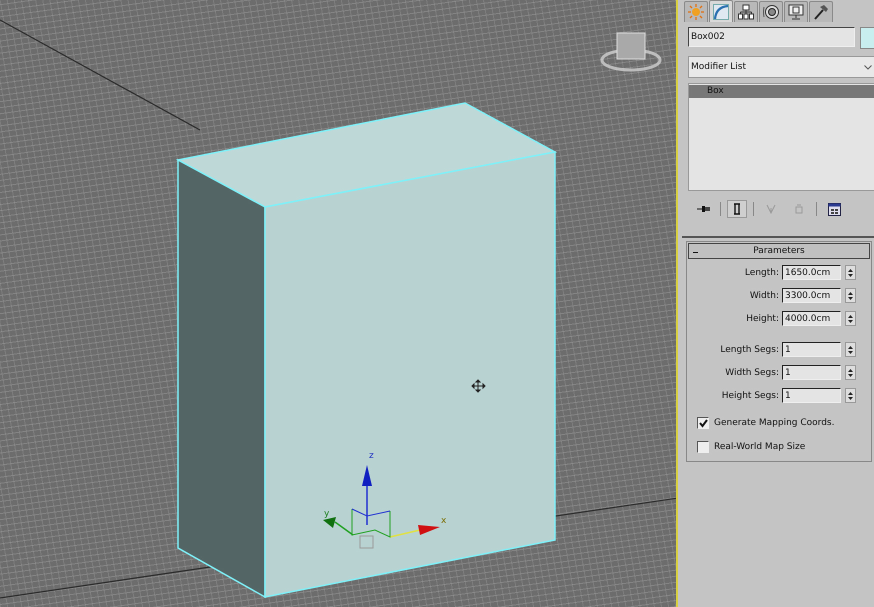 Image resolution: width=874 pixels, height=607 pixels. What do you see at coordinates (381, 506) in the screenshot?
I see `transform-gizmo` at bounding box center [381, 506].